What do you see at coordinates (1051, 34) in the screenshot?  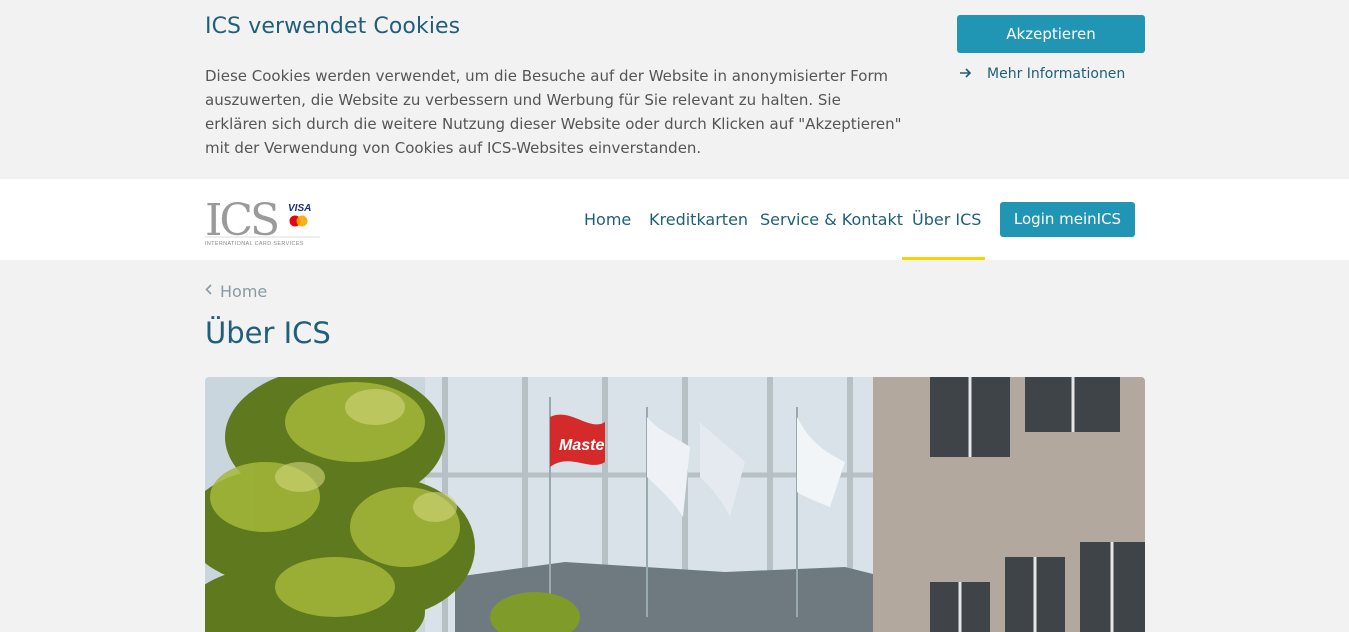 I see `accept-cookies-button: Akzeptieren` at bounding box center [1051, 34].